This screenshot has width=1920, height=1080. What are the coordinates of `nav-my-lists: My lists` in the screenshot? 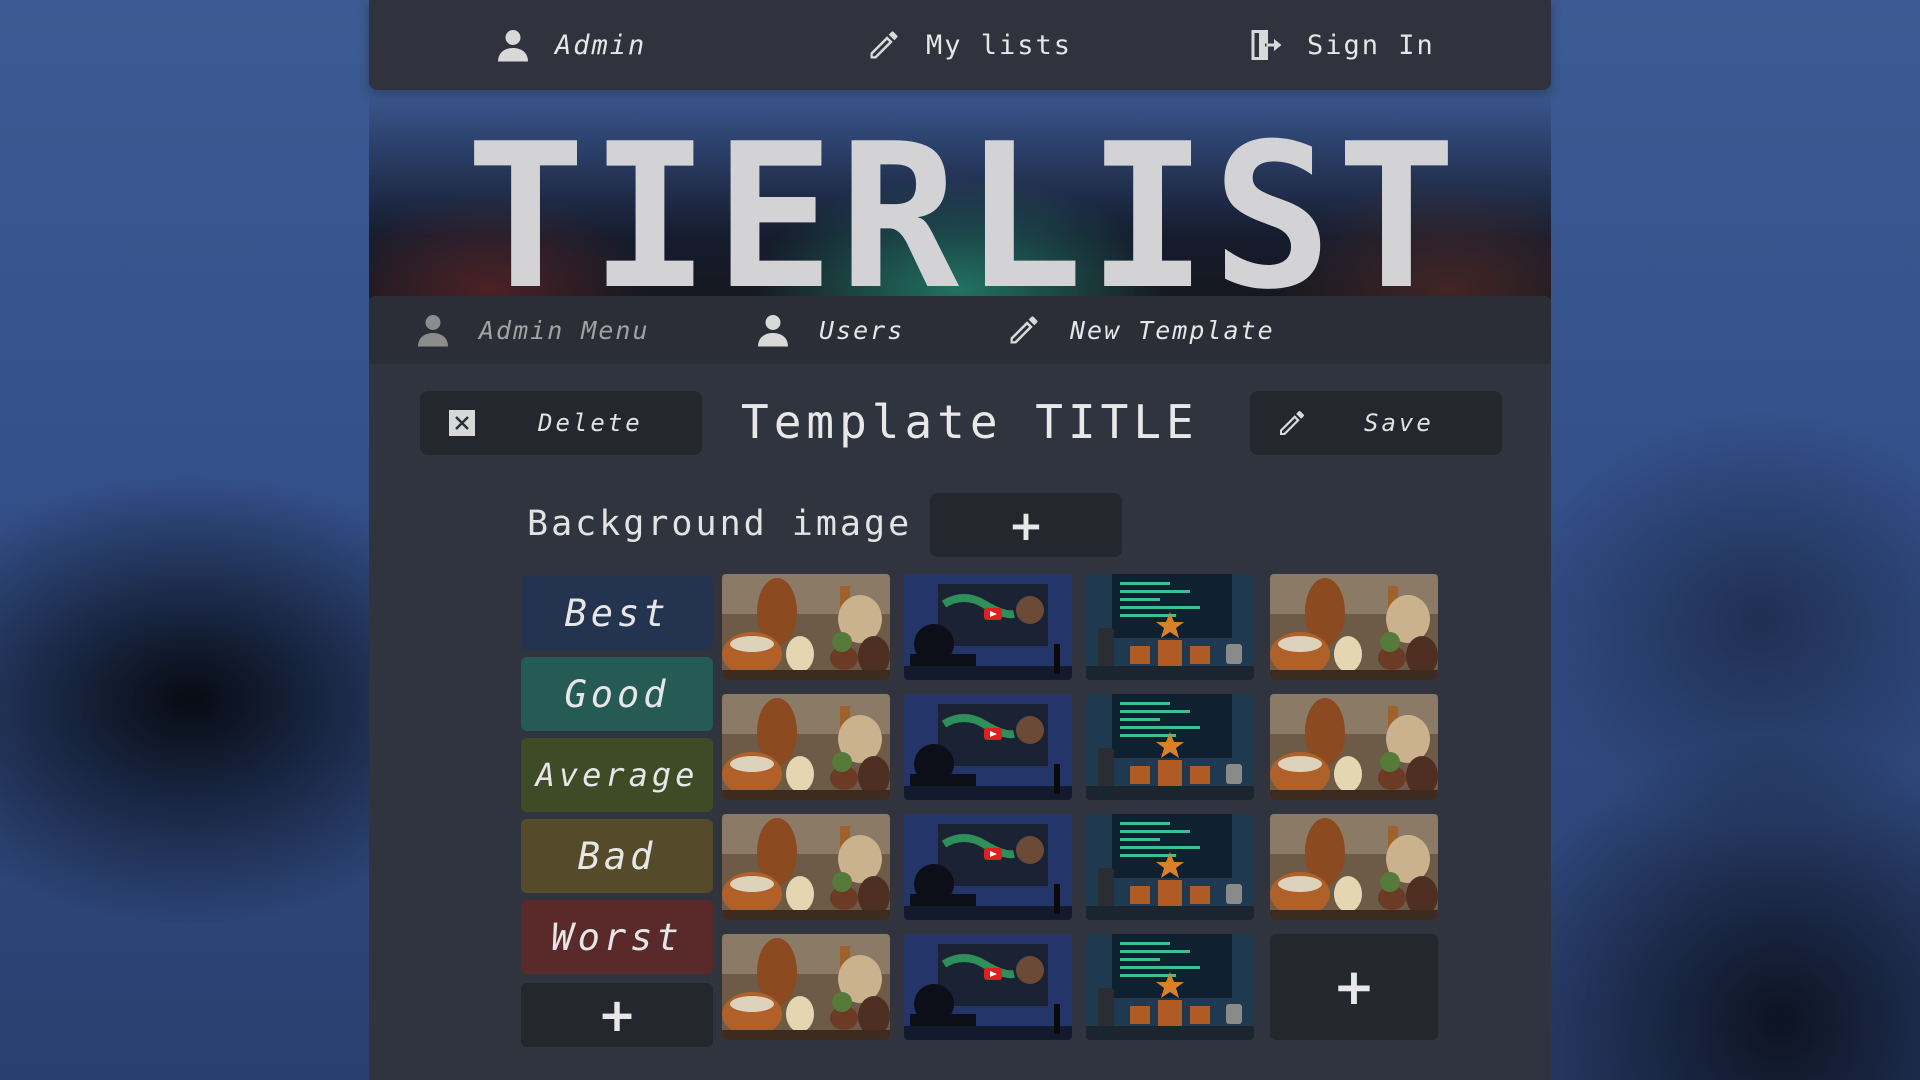 It's located at (969, 45).